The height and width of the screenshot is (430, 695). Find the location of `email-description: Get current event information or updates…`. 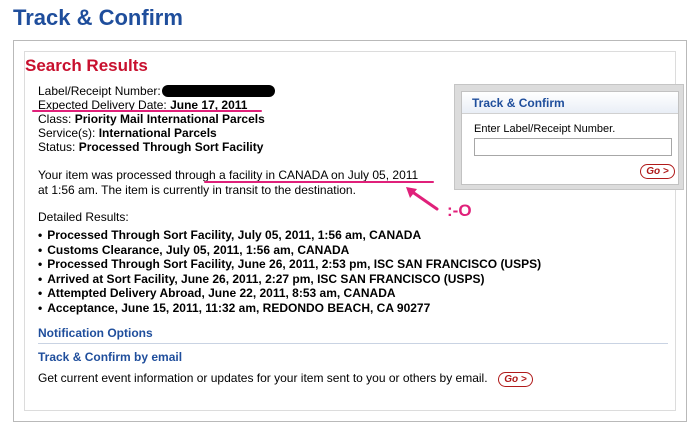

email-description: Get current event information or updates… is located at coordinates (263, 378).